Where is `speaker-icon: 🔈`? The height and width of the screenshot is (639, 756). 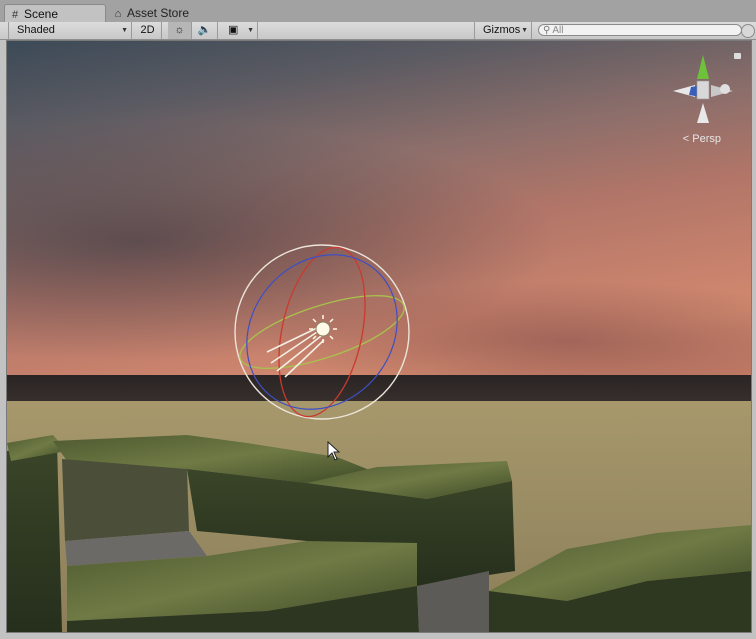 speaker-icon: 🔈 is located at coordinates (204, 30).